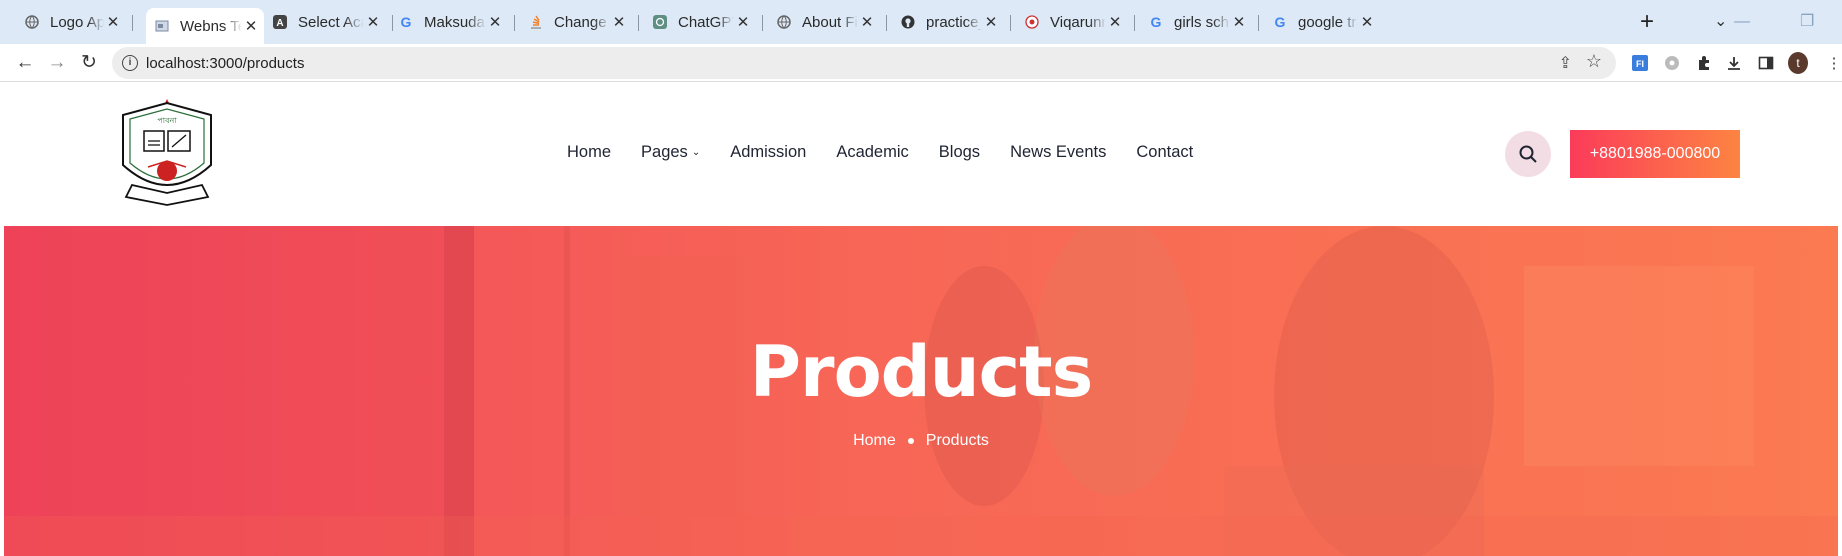 Image resolution: width=1842 pixels, height=556 pixels. I want to click on browser-tab: About File U ✕, so click(824, 22).